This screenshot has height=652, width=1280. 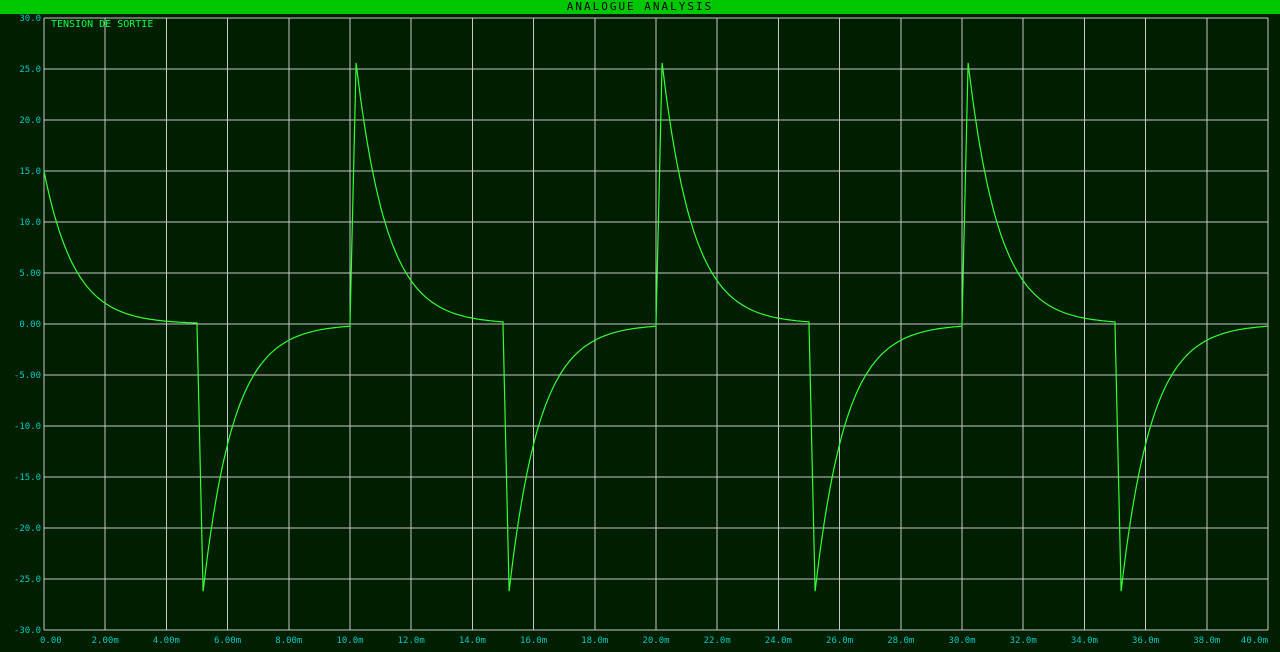 I want to click on x-tick-label: 8.00m, so click(x=288, y=641).